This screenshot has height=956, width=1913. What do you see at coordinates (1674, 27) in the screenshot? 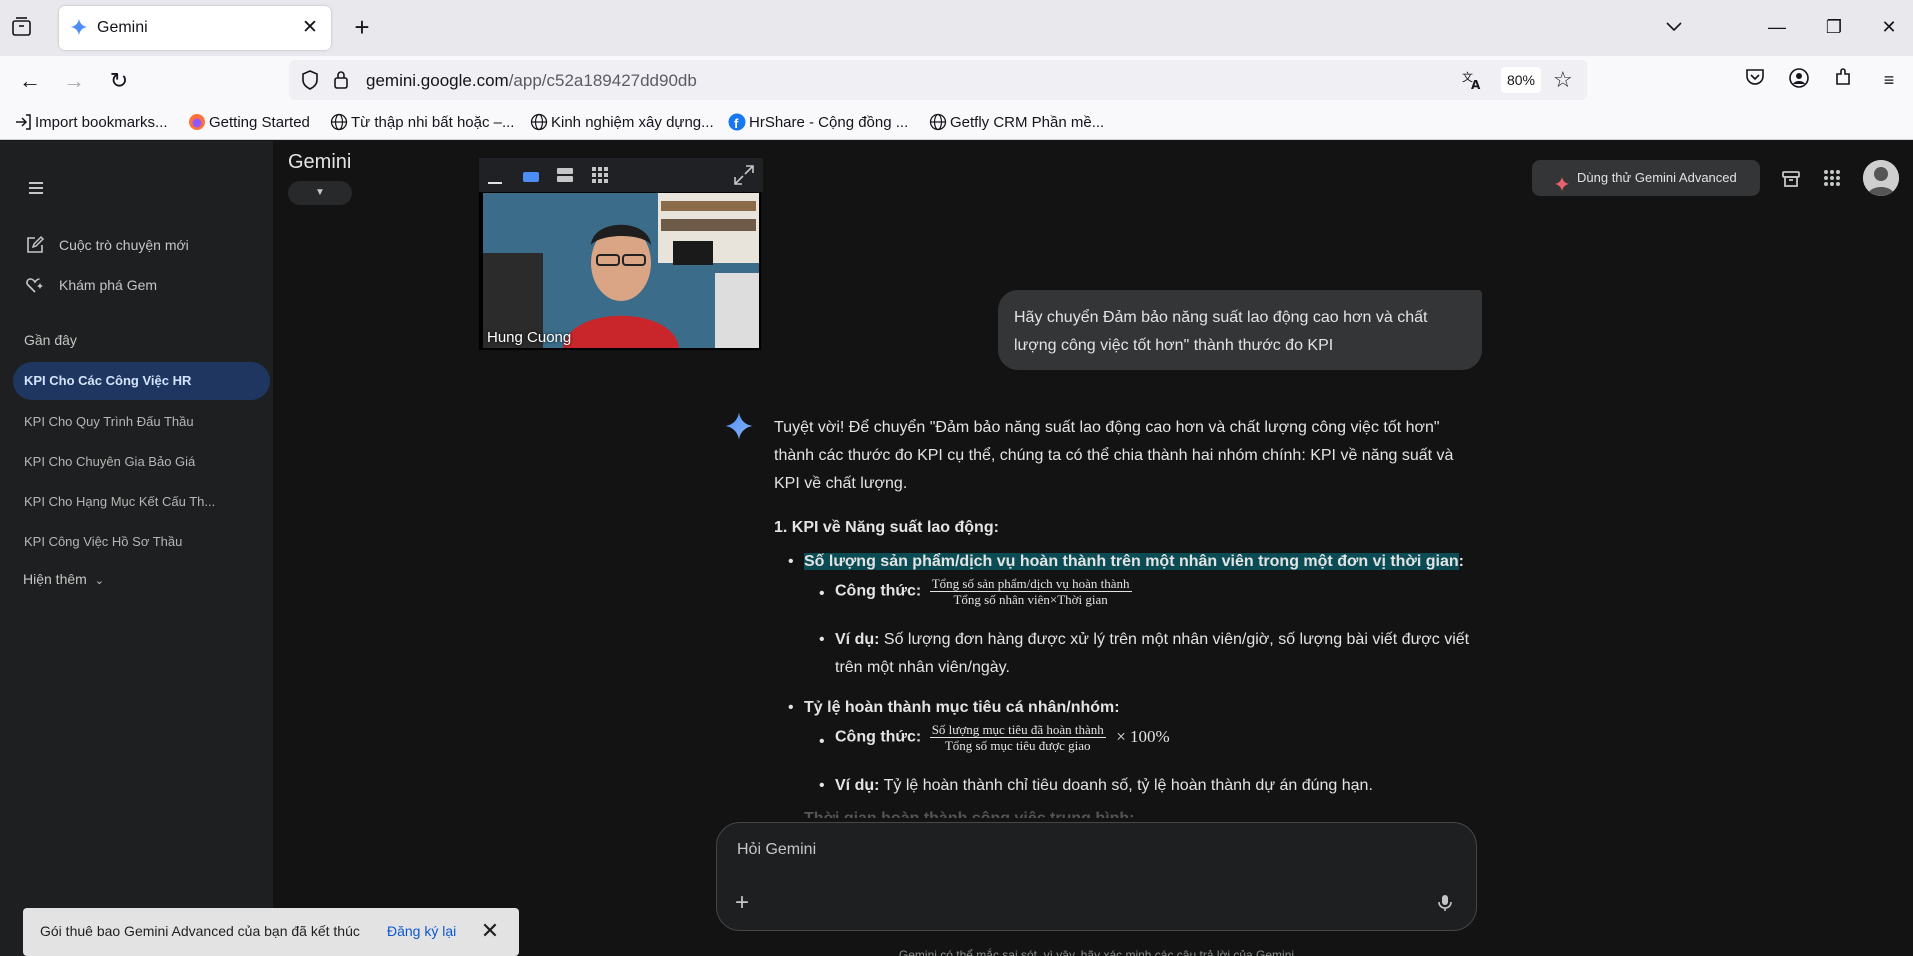
I see `list-all-tabs-icon` at bounding box center [1674, 27].